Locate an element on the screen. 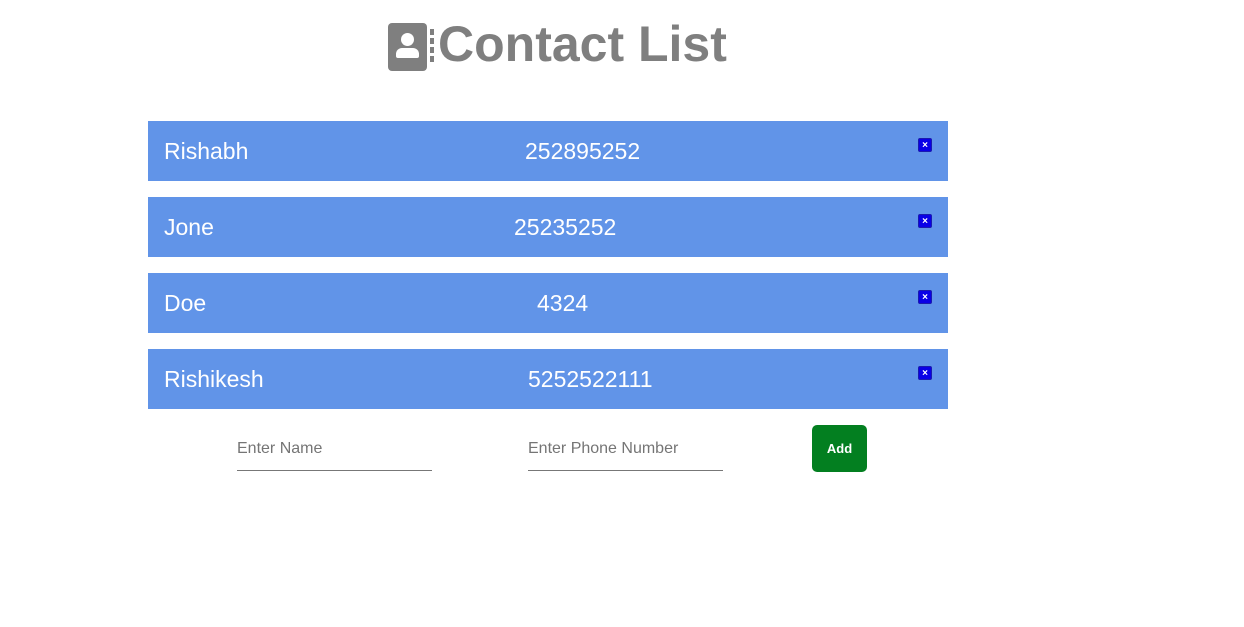 The width and height of the screenshot is (1244, 627). contact-phone: 5252522111 is located at coordinates (590, 379).